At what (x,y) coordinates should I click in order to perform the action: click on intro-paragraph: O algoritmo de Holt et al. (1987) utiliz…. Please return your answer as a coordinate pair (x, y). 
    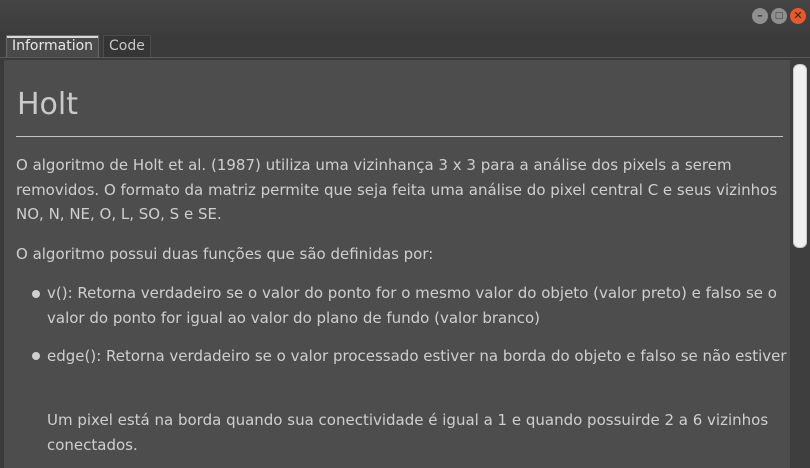
    Looking at the image, I should click on (397, 189).